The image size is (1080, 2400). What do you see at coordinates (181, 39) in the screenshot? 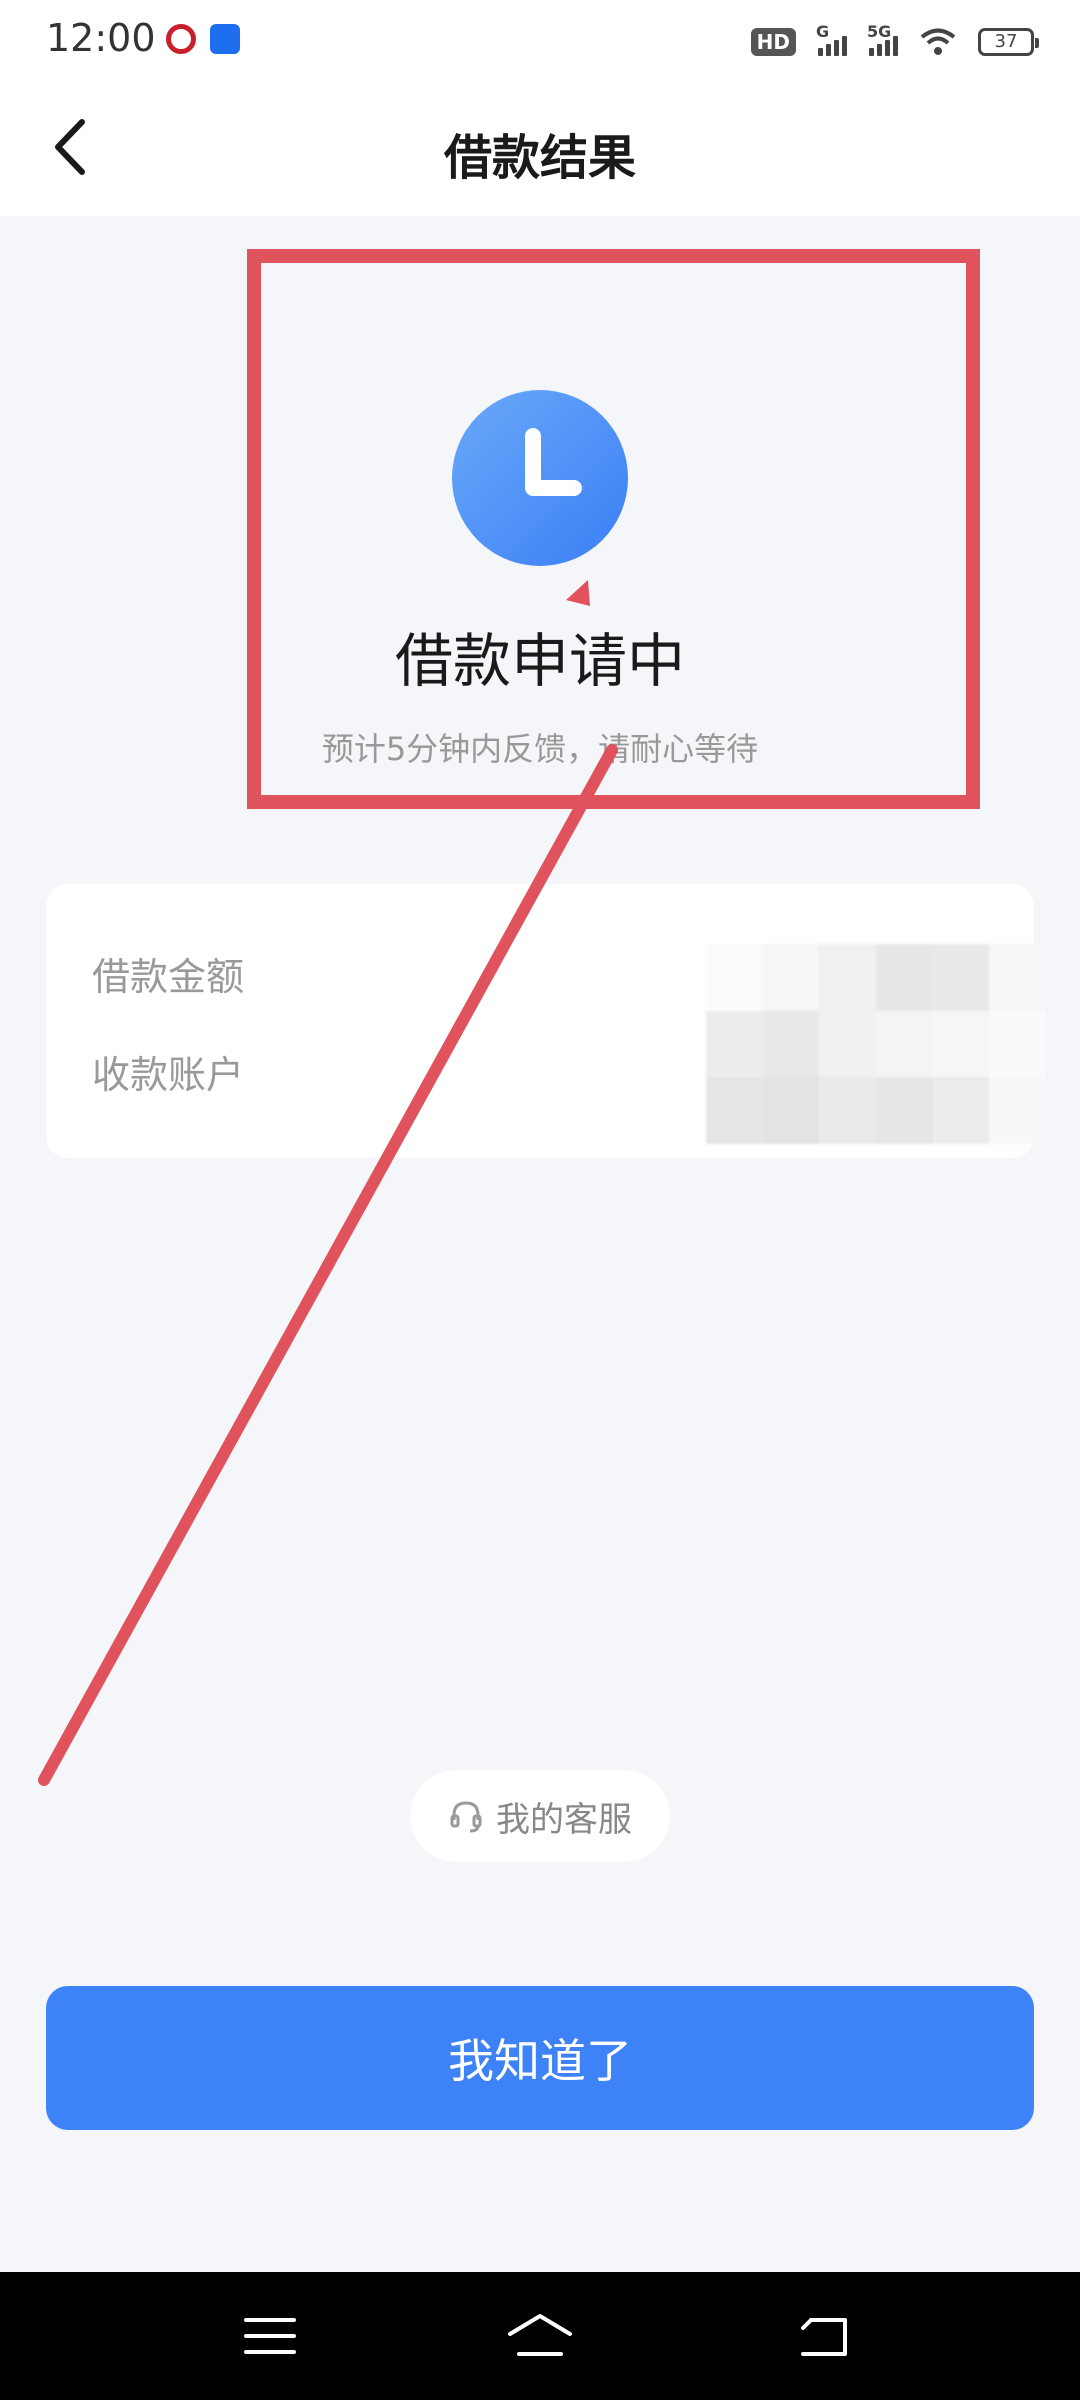
I see `bank-app-icon` at bounding box center [181, 39].